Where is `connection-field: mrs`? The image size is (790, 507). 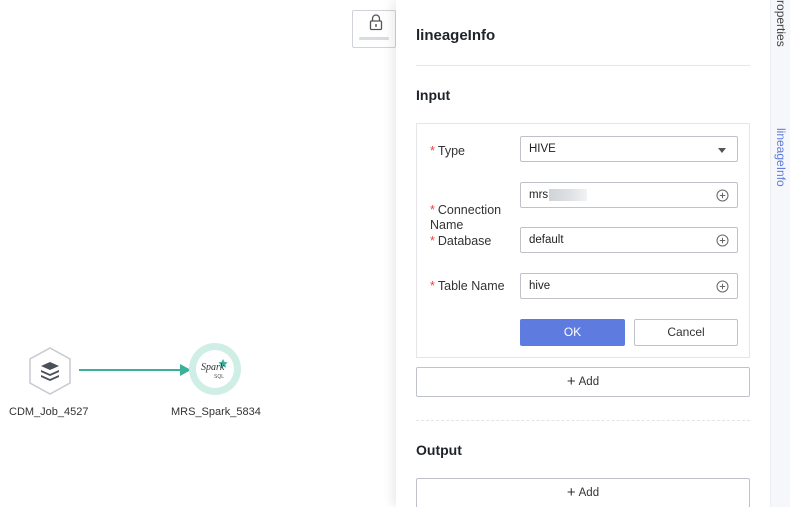 connection-field: mrs is located at coordinates (629, 195).